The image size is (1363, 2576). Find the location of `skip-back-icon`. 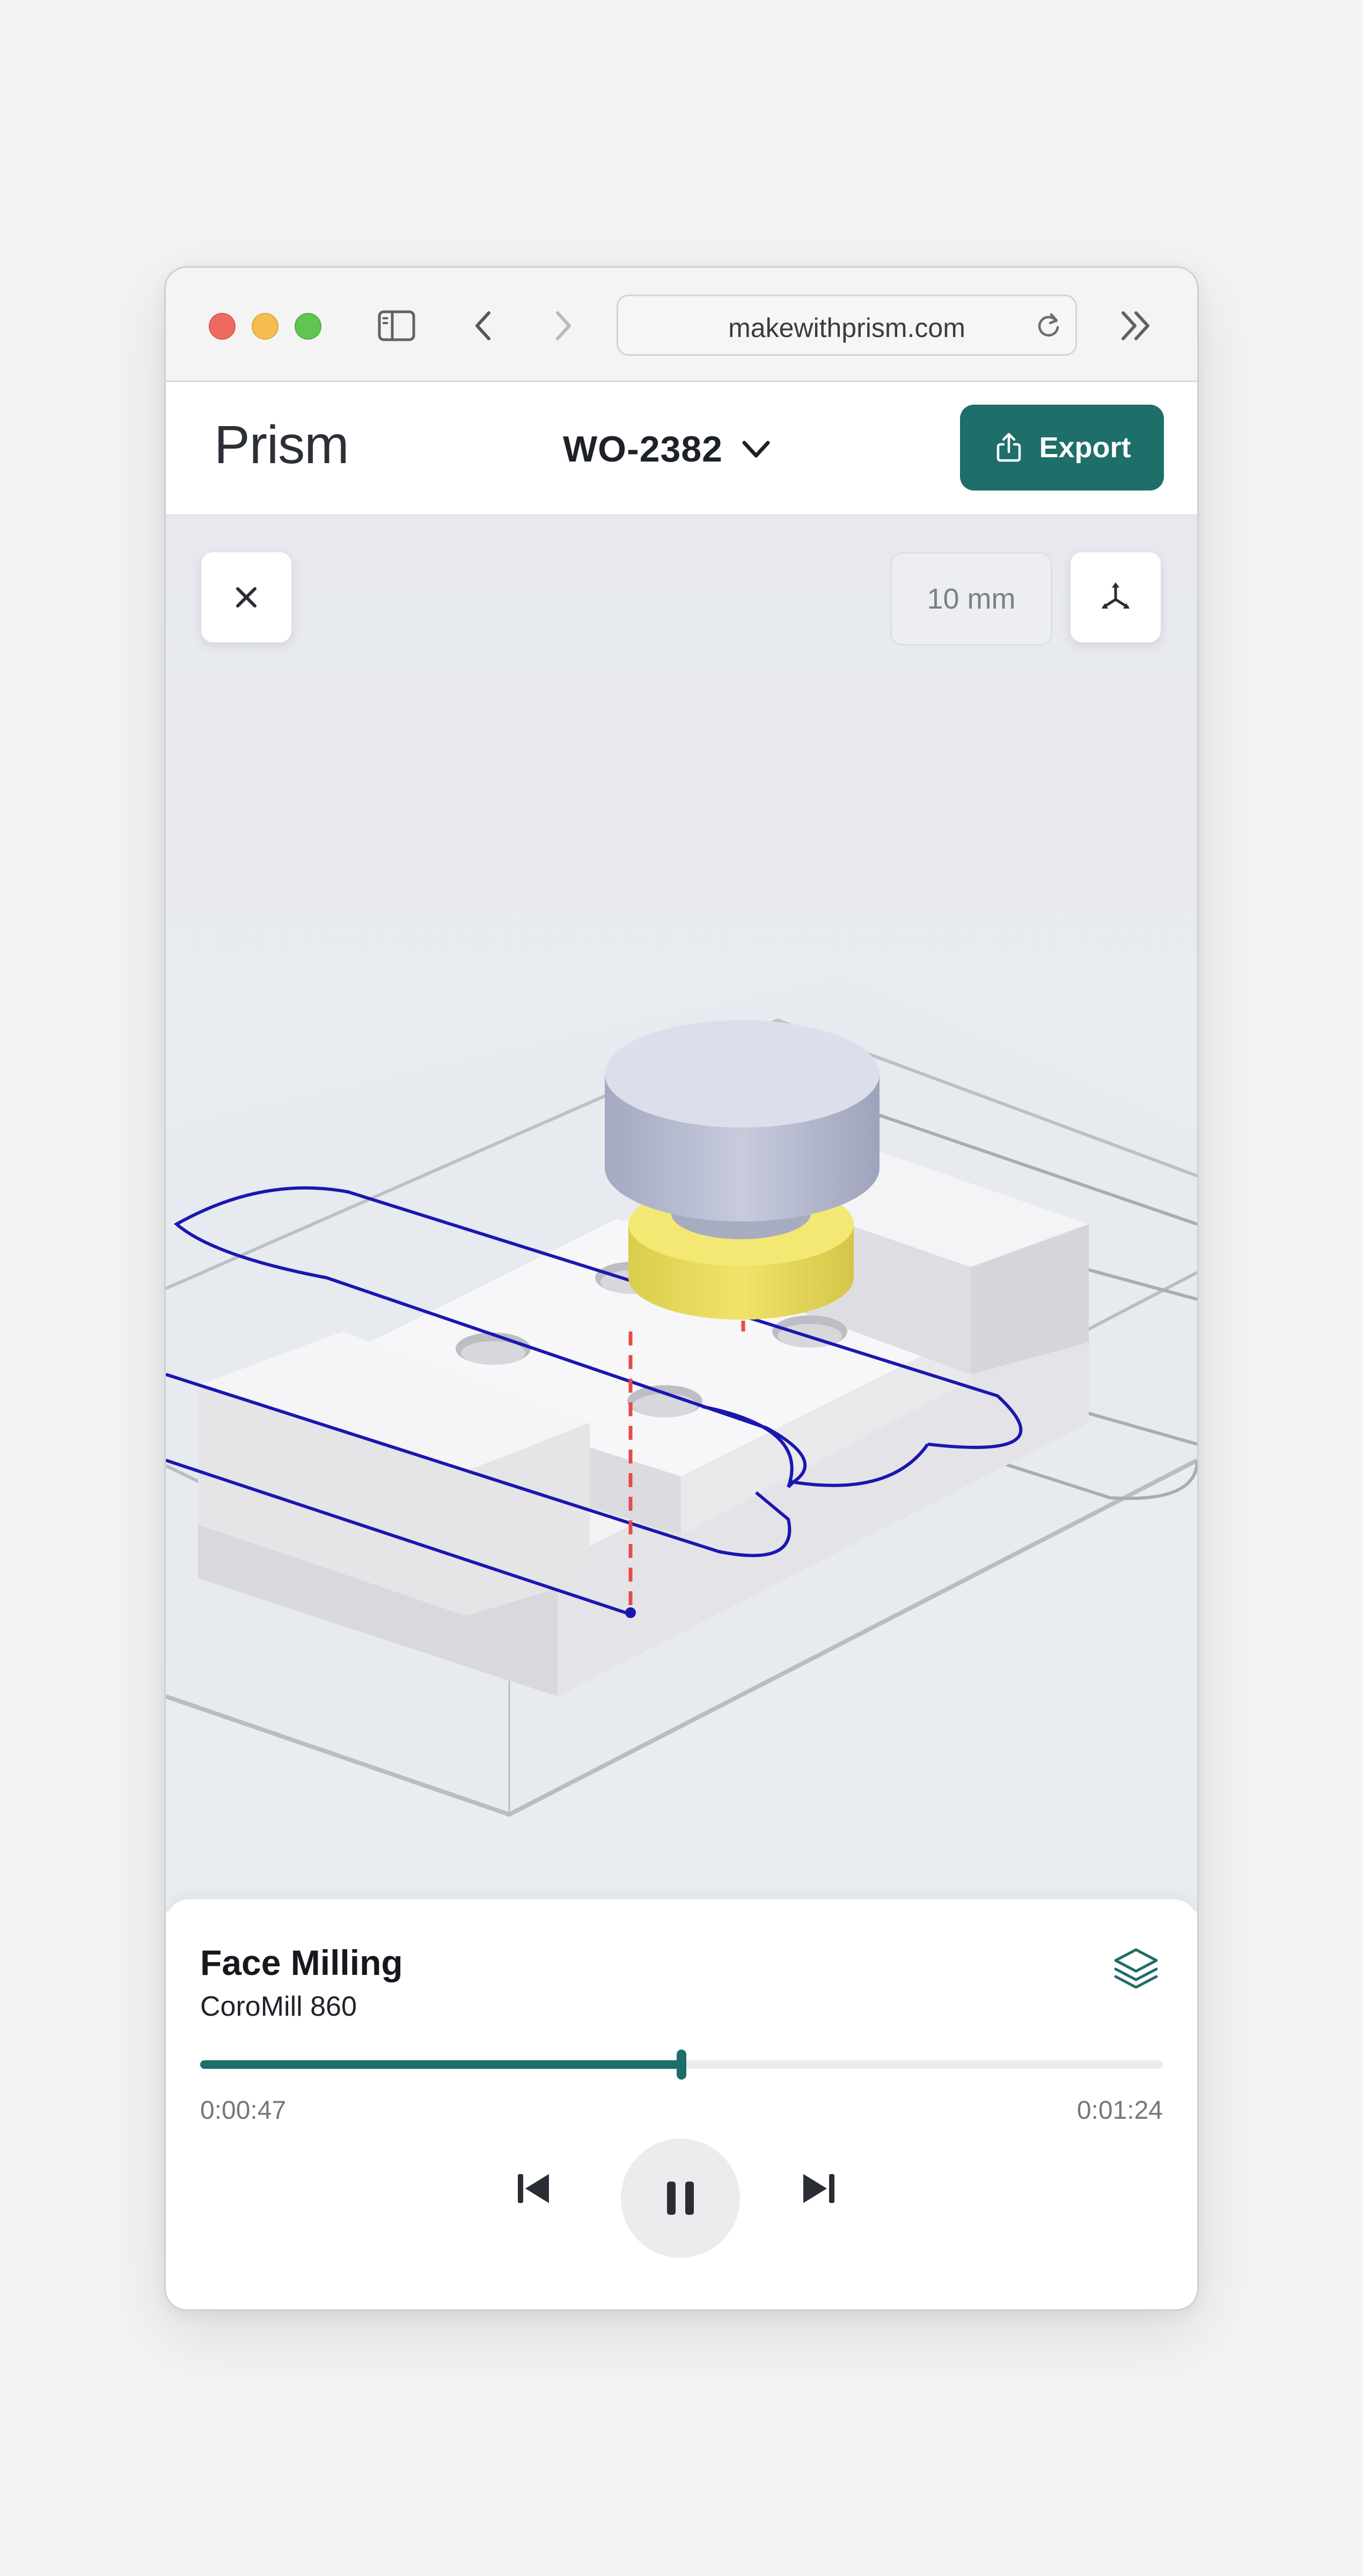

skip-back-icon is located at coordinates (533, 2188).